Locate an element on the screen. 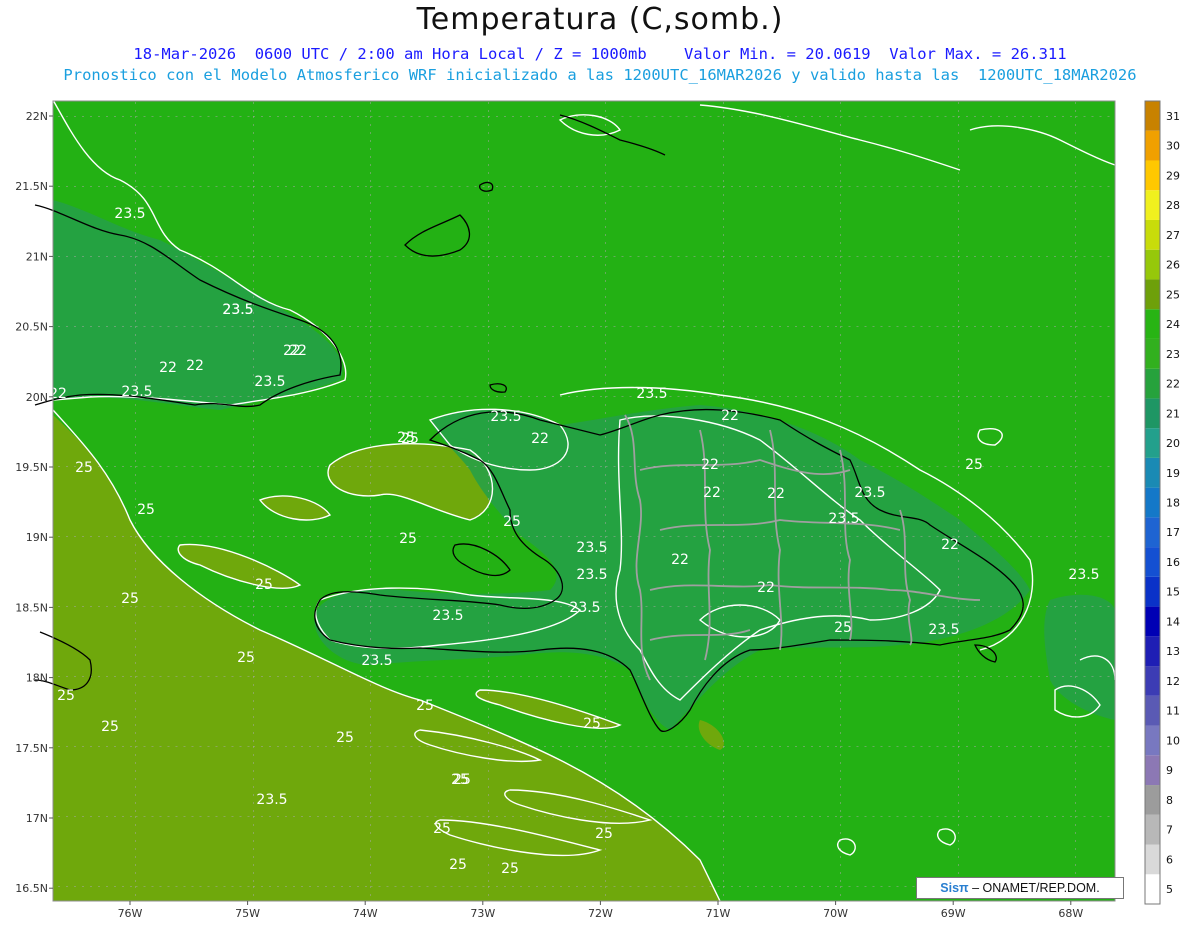 This screenshot has height=927, width=1200. lon-tick-label: 71W is located at coordinates (718, 913).